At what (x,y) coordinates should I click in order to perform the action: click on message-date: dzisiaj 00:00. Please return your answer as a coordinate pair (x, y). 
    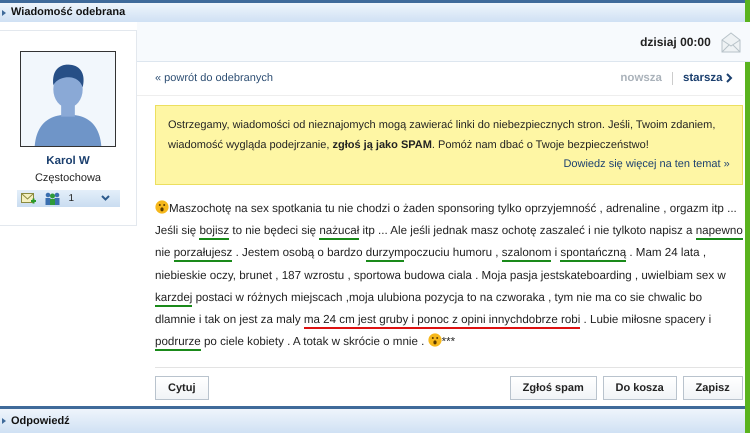
    Looking at the image, I should click on (675, 42).